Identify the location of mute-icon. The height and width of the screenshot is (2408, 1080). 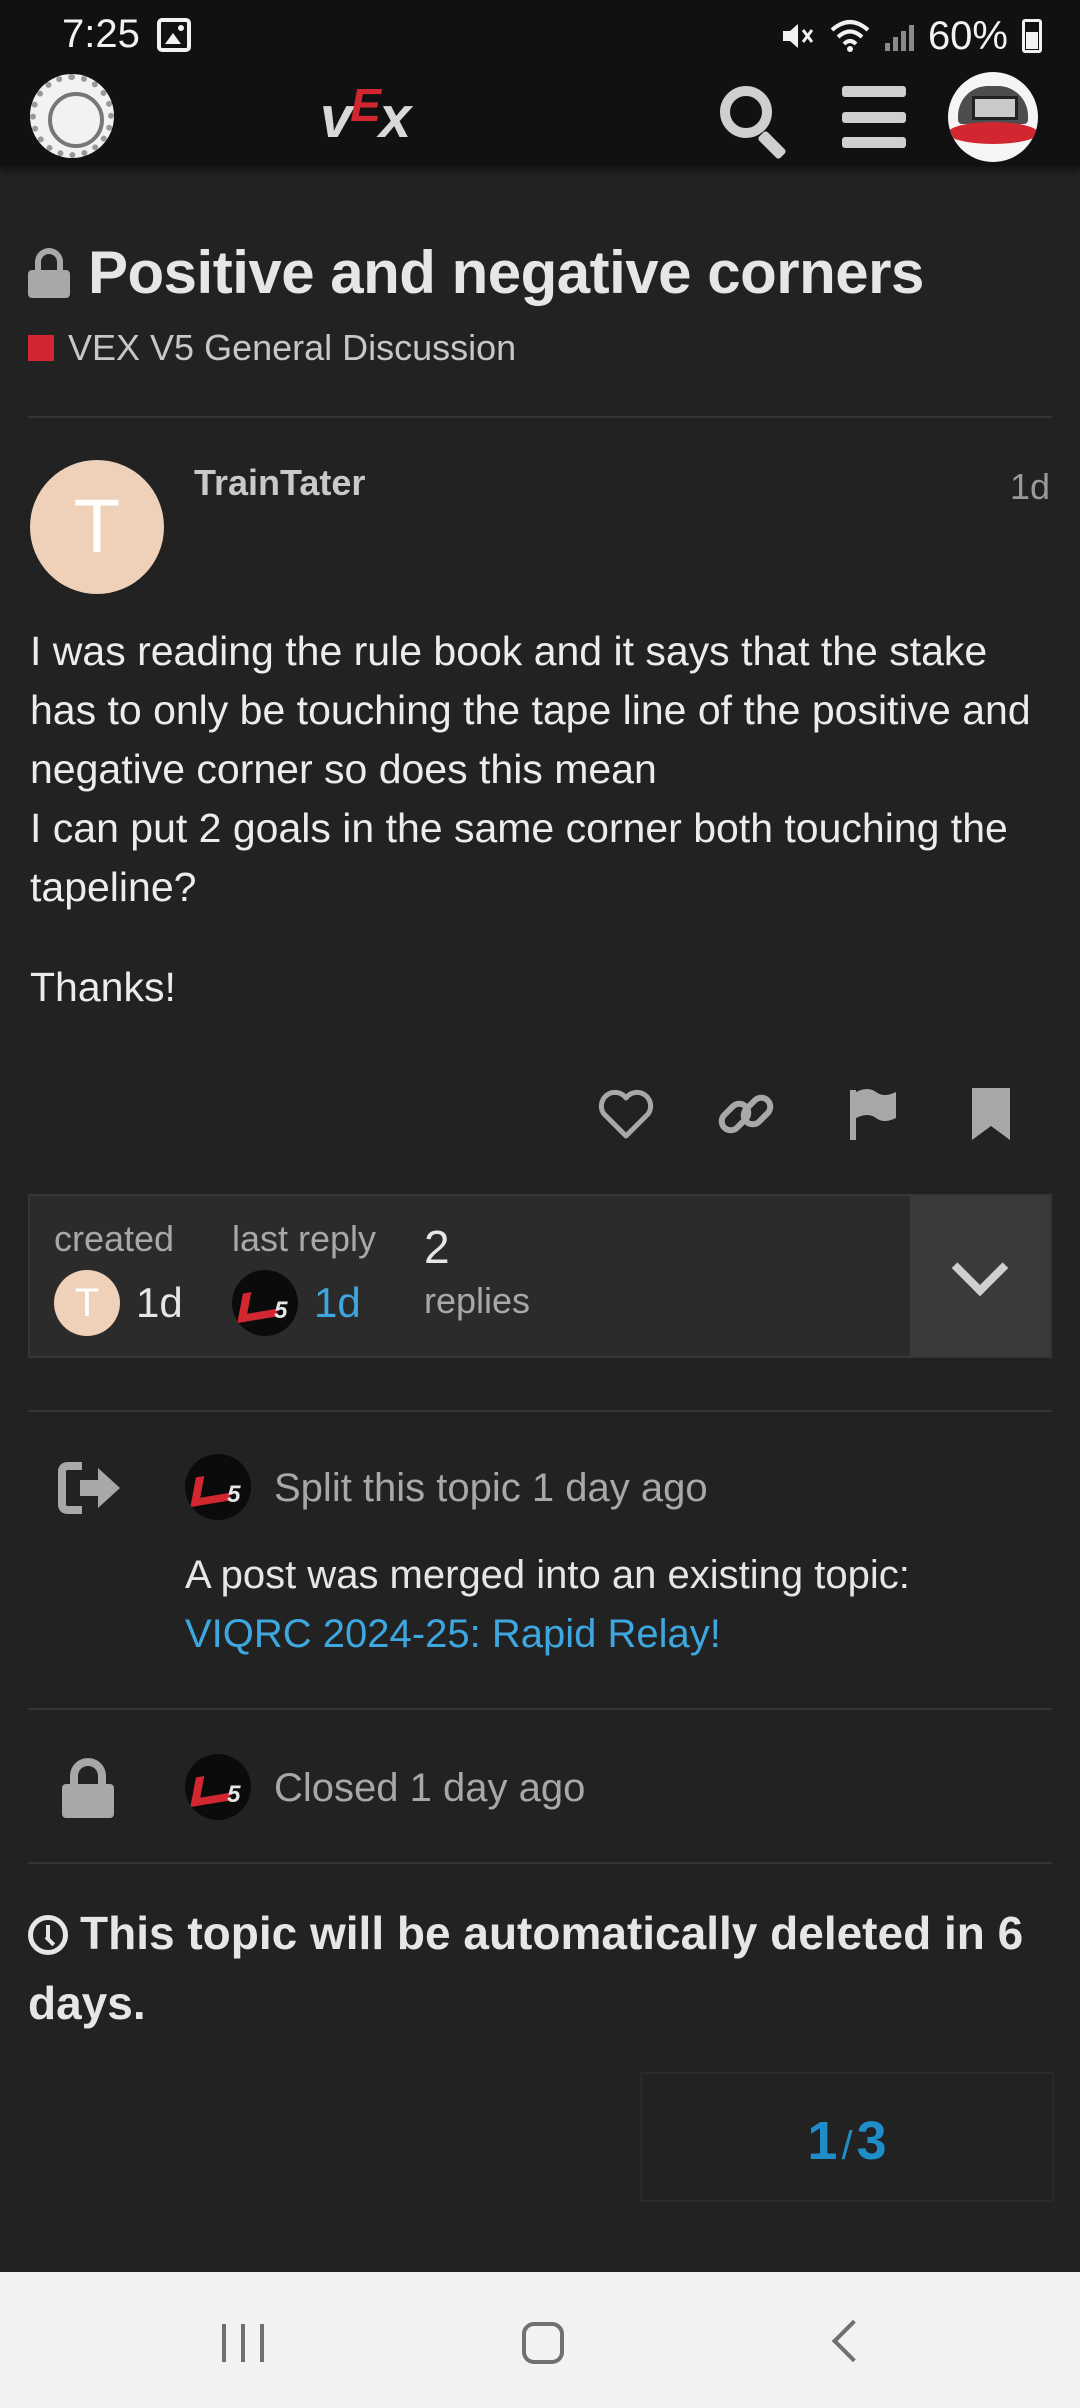
(798, 36).